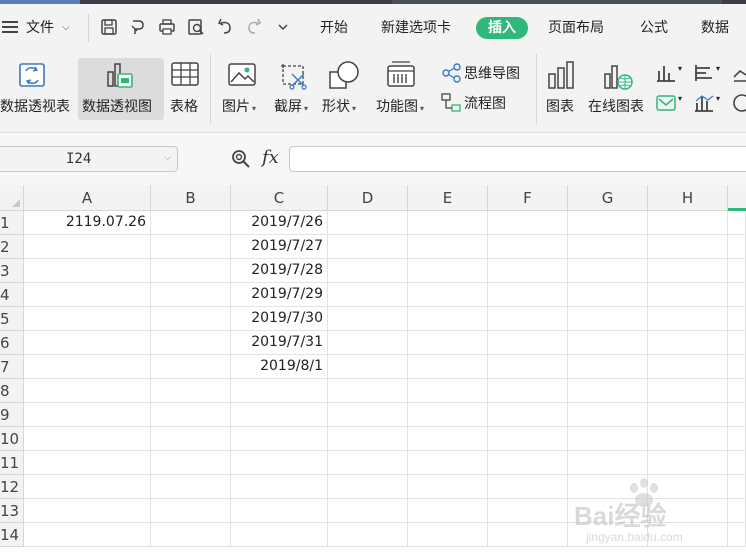 This screenshot has height=558, width=746. What do you see at coordinates (528, 463) in the screenshot?
I see `cell-F11` at bounding box center [528, 463].